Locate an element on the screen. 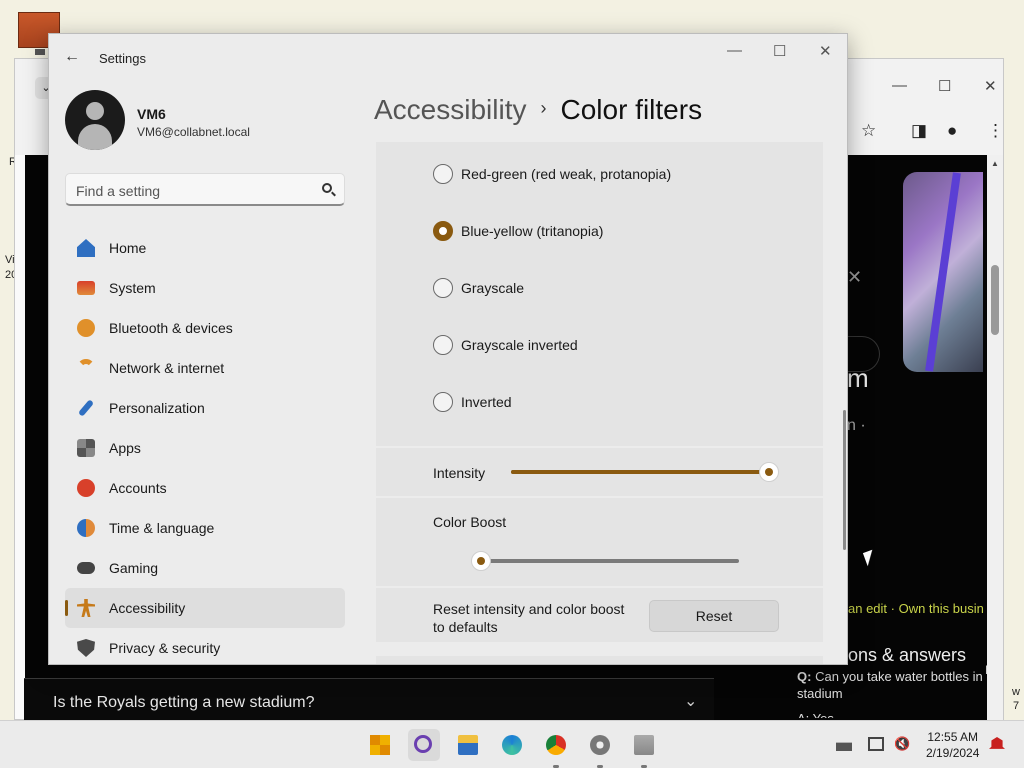 The image size is (1024, 768). sidebar-item-time-language: Time & language is located at coordinates (205, 528).